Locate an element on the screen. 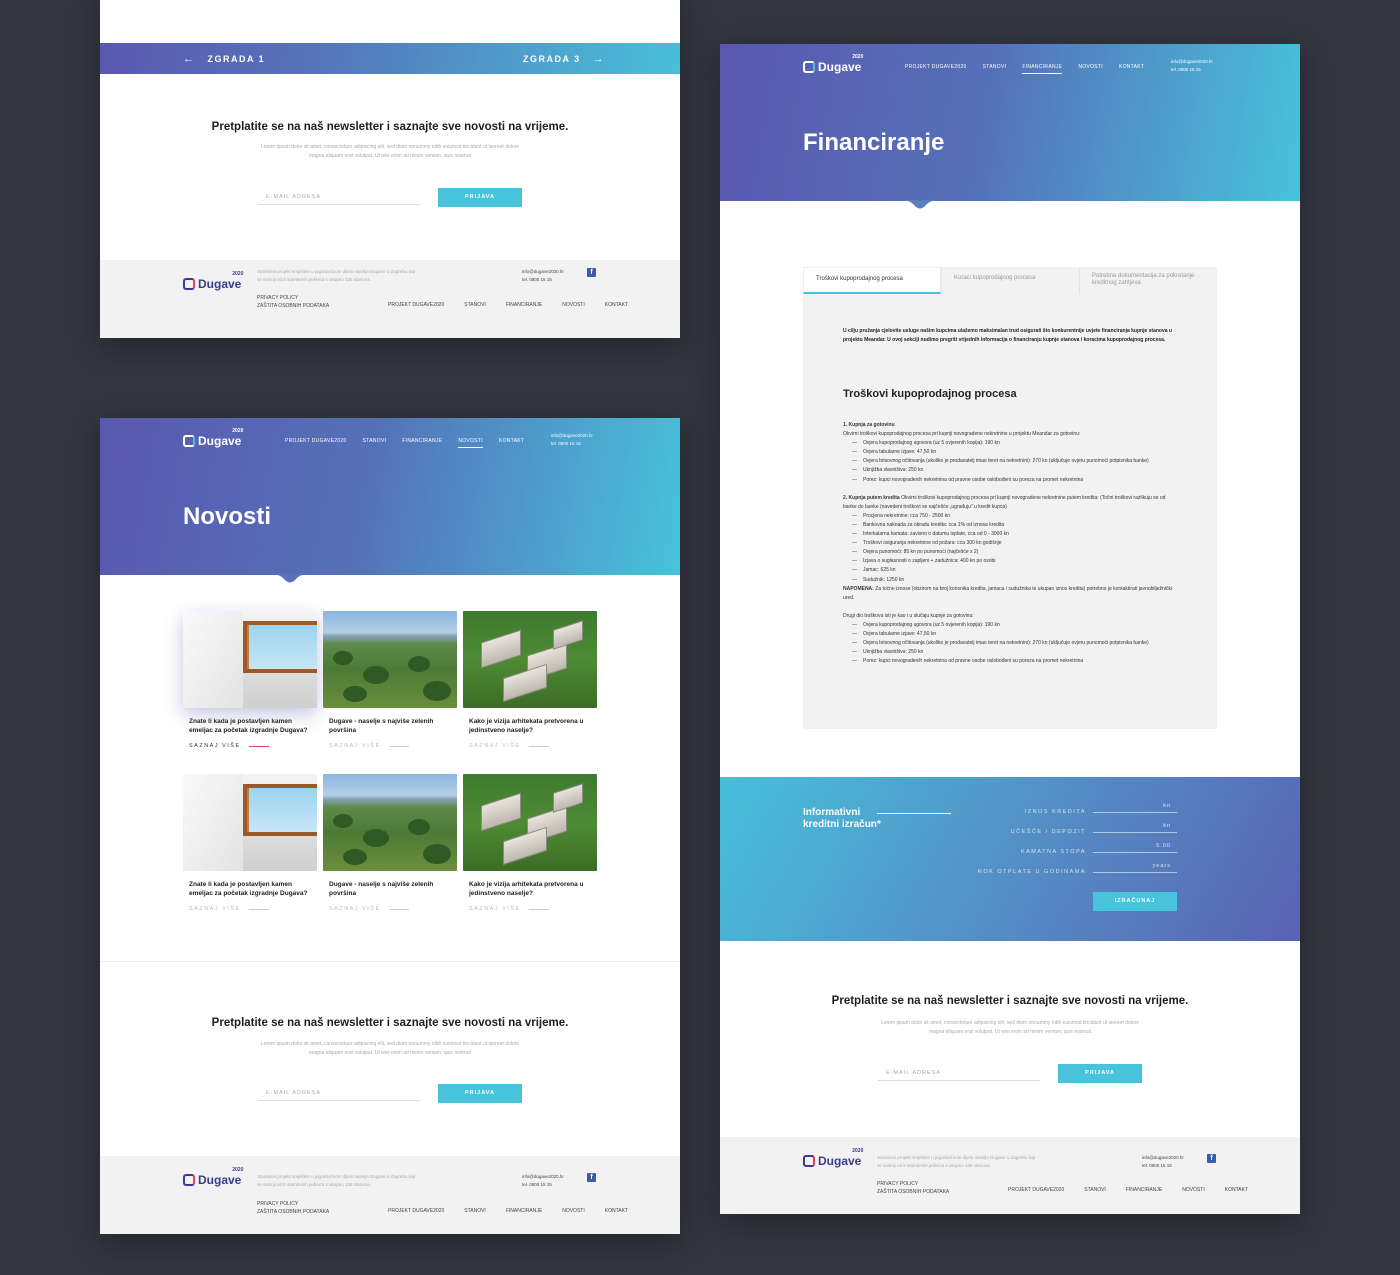  list-item: Ovjera tabularne izjave: 47,50 kn is located at coordinates (1008, 452).